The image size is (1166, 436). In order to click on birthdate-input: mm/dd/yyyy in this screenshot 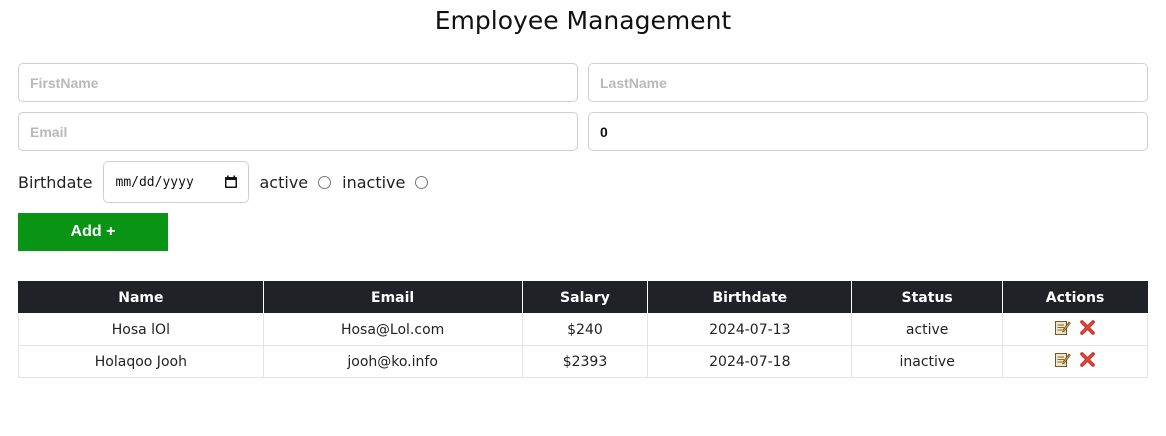, I will do `click(175, 182)`.